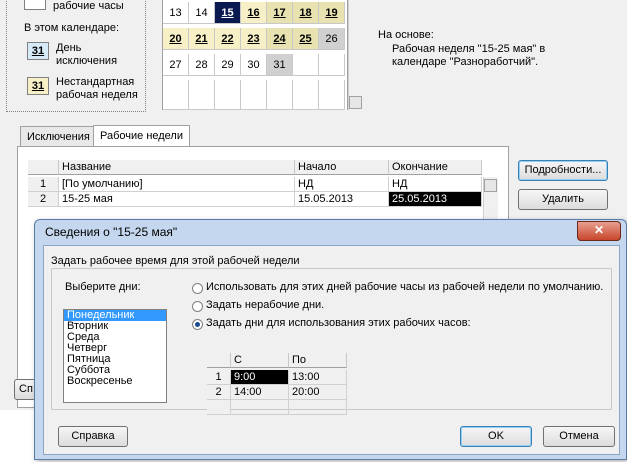 The width and height of the screenshot is (627, 462). Describe the element at coordinates (202, 39) in the screenshot. I see `calendar-day: 21` at that location.